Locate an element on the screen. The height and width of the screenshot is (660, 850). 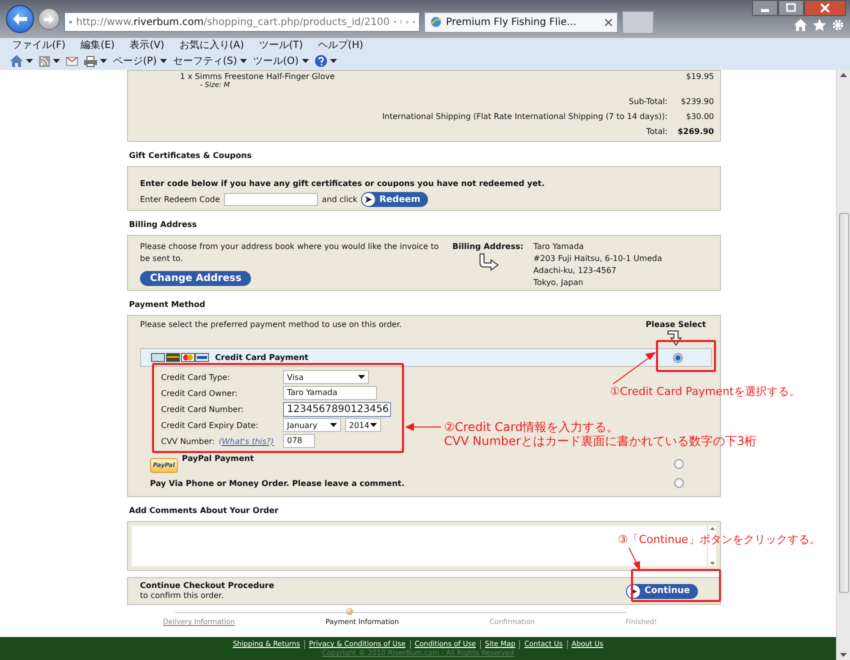
left-arrow-icon is located at coordinates (20, 19).